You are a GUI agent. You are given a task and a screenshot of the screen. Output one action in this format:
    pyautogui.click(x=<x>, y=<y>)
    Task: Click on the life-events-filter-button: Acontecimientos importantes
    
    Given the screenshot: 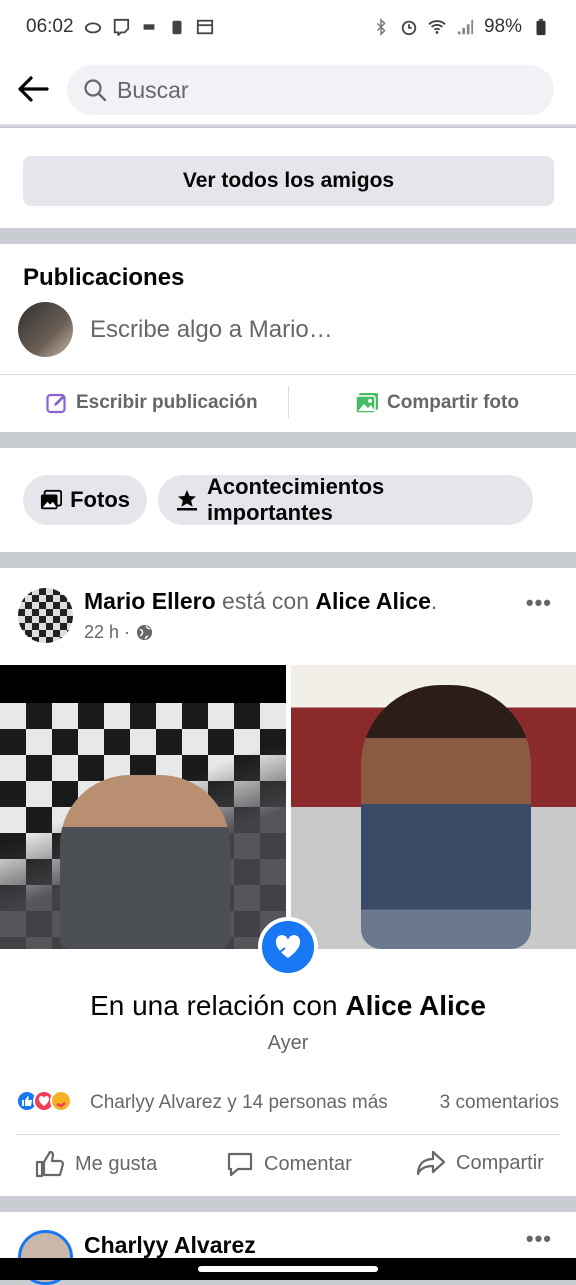 What is the action you would take?
    pyautogui.click(x=345, y=499)
    